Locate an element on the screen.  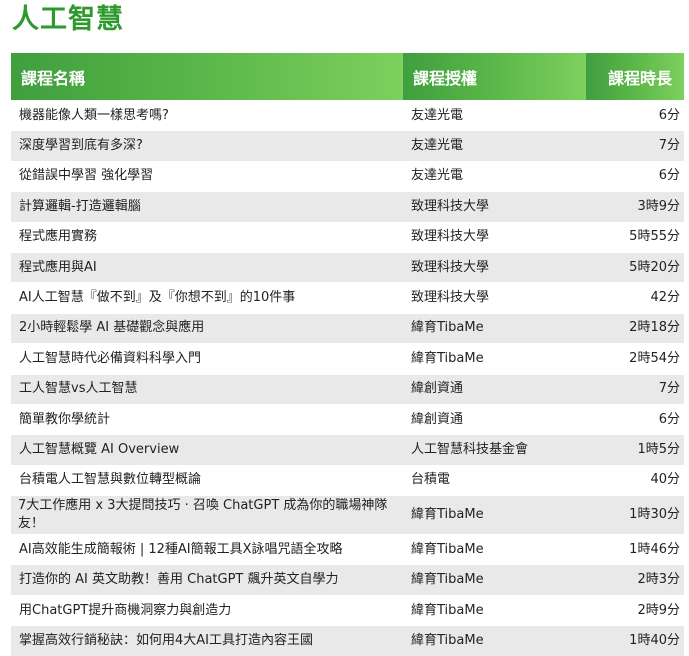
table-row: AI人工智慧『做不到』及『你想不到』的10件事 致理科技大學 42分 is located at coordinates (347, 298).